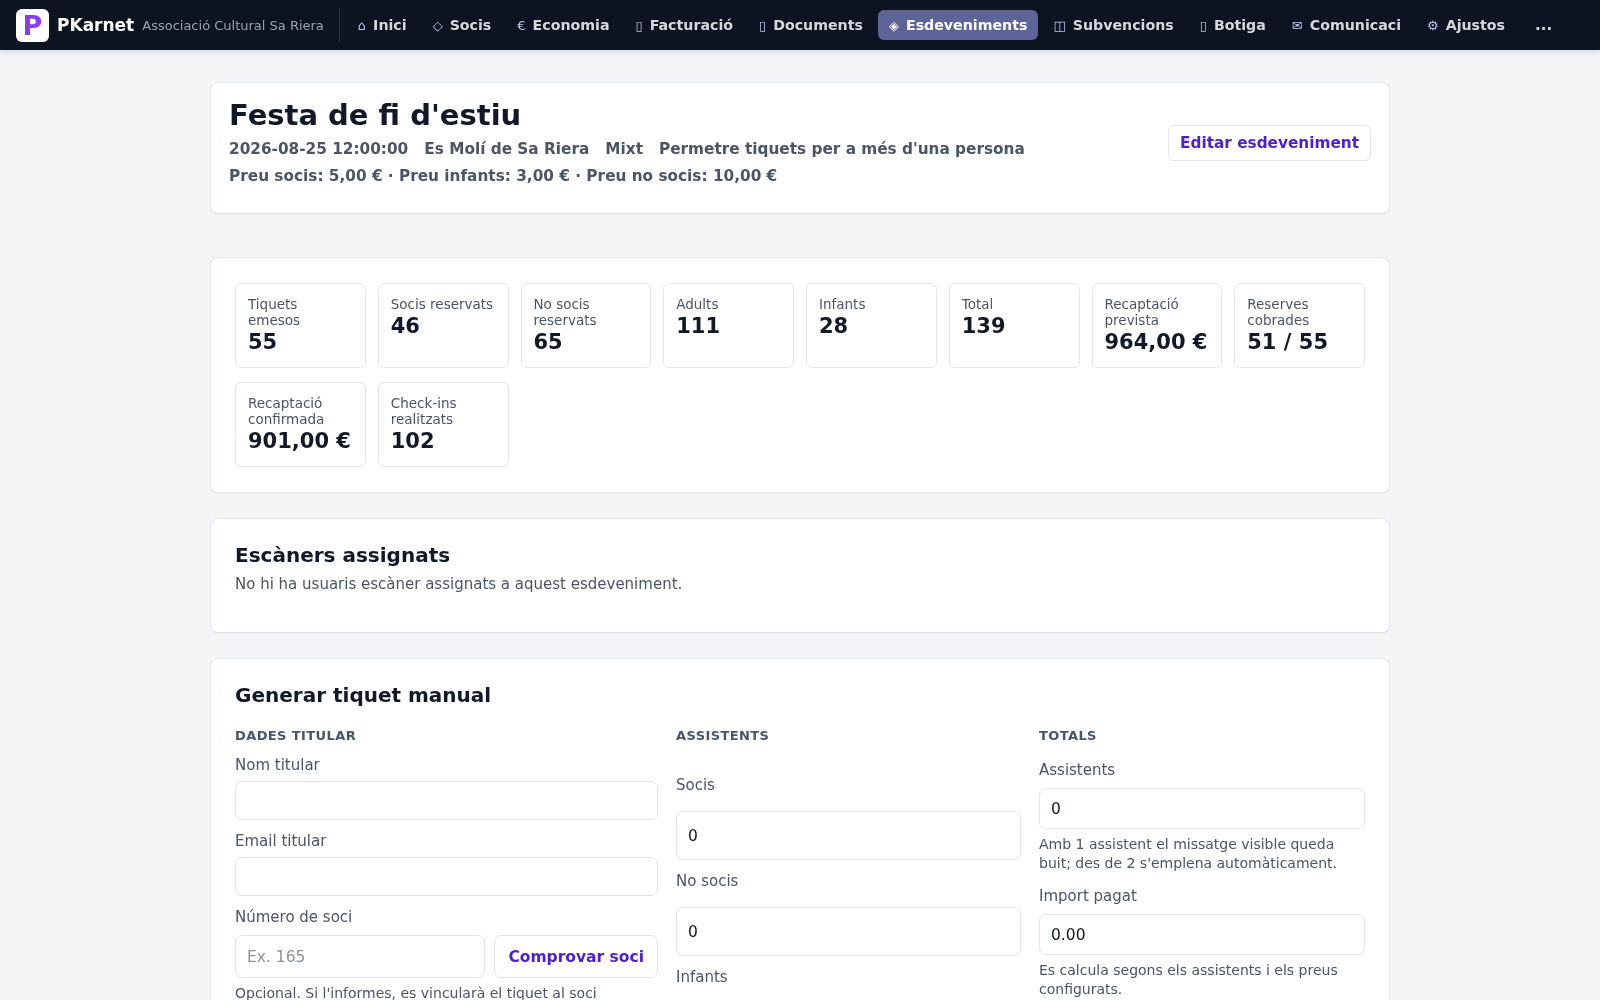 Image resolution: width=1600 pixels, height=1000 pixels. Describe the element at coordinates (1113, 25) in the screenshot. I see `nav-tab: ◫ Subvencions` at that location.